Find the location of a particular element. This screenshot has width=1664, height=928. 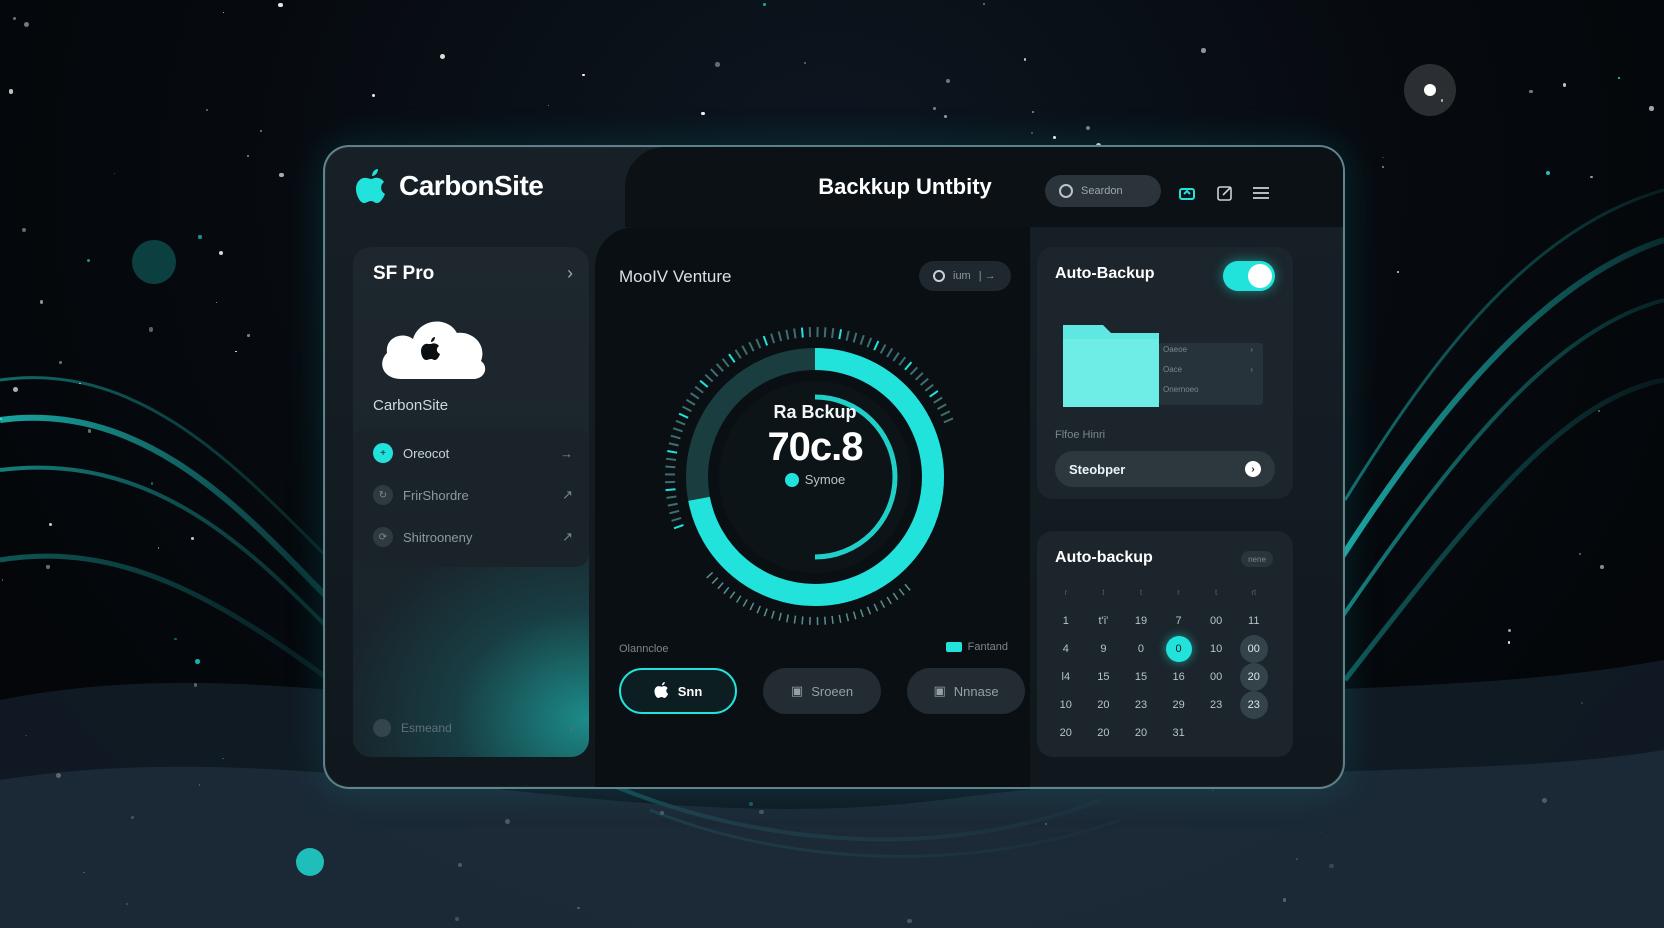

search-input: Seardon is located at coordinates (1103, 191).